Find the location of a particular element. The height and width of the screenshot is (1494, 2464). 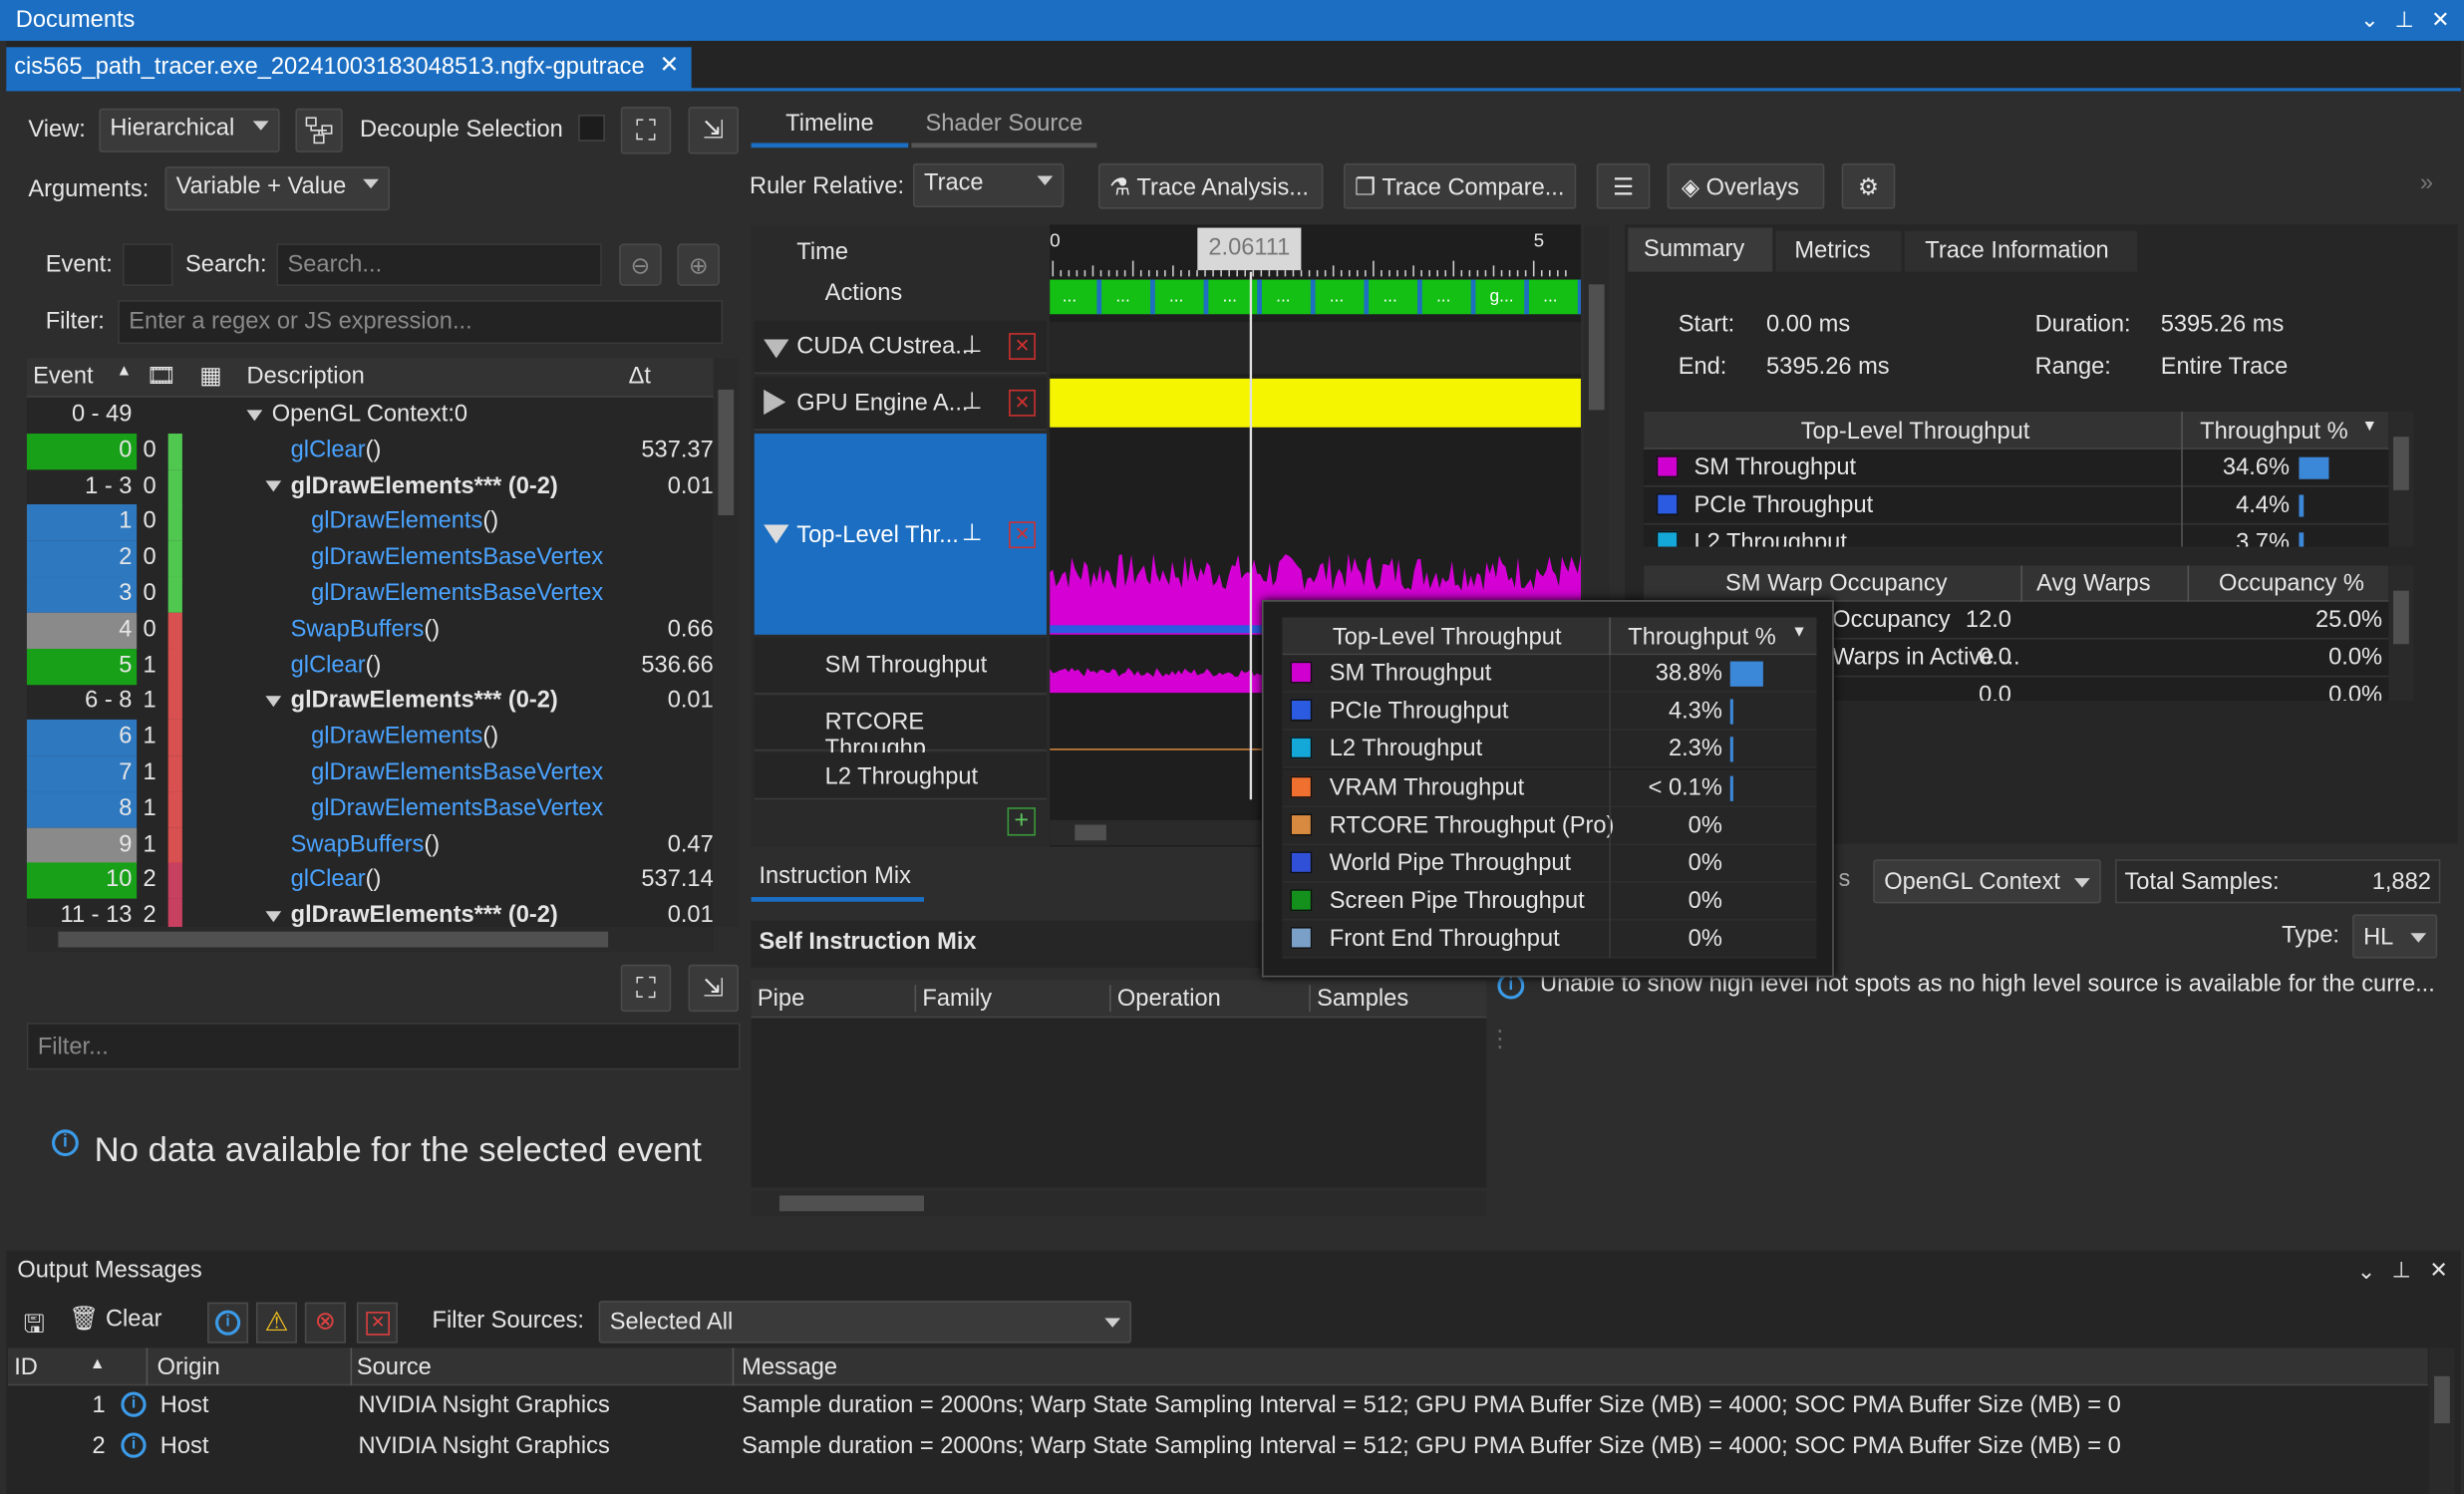

table-row: 6 - 8 1 glDrawElements*** (0-2) 0.01 is located at coordinates (371, 703).